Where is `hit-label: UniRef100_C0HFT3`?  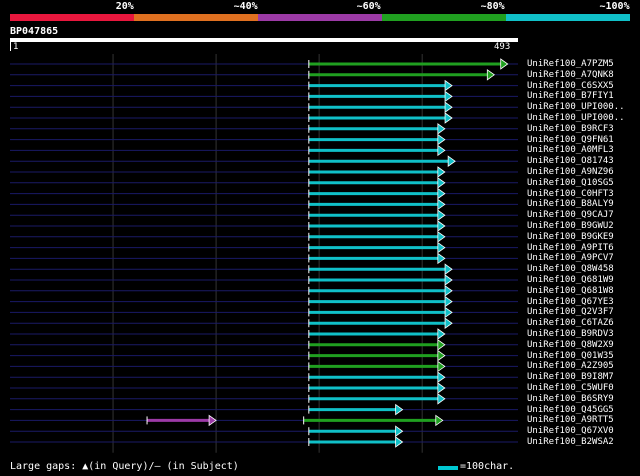
hit-label: UniRef100_C0HFT3 is located at coordinates (570, 194).